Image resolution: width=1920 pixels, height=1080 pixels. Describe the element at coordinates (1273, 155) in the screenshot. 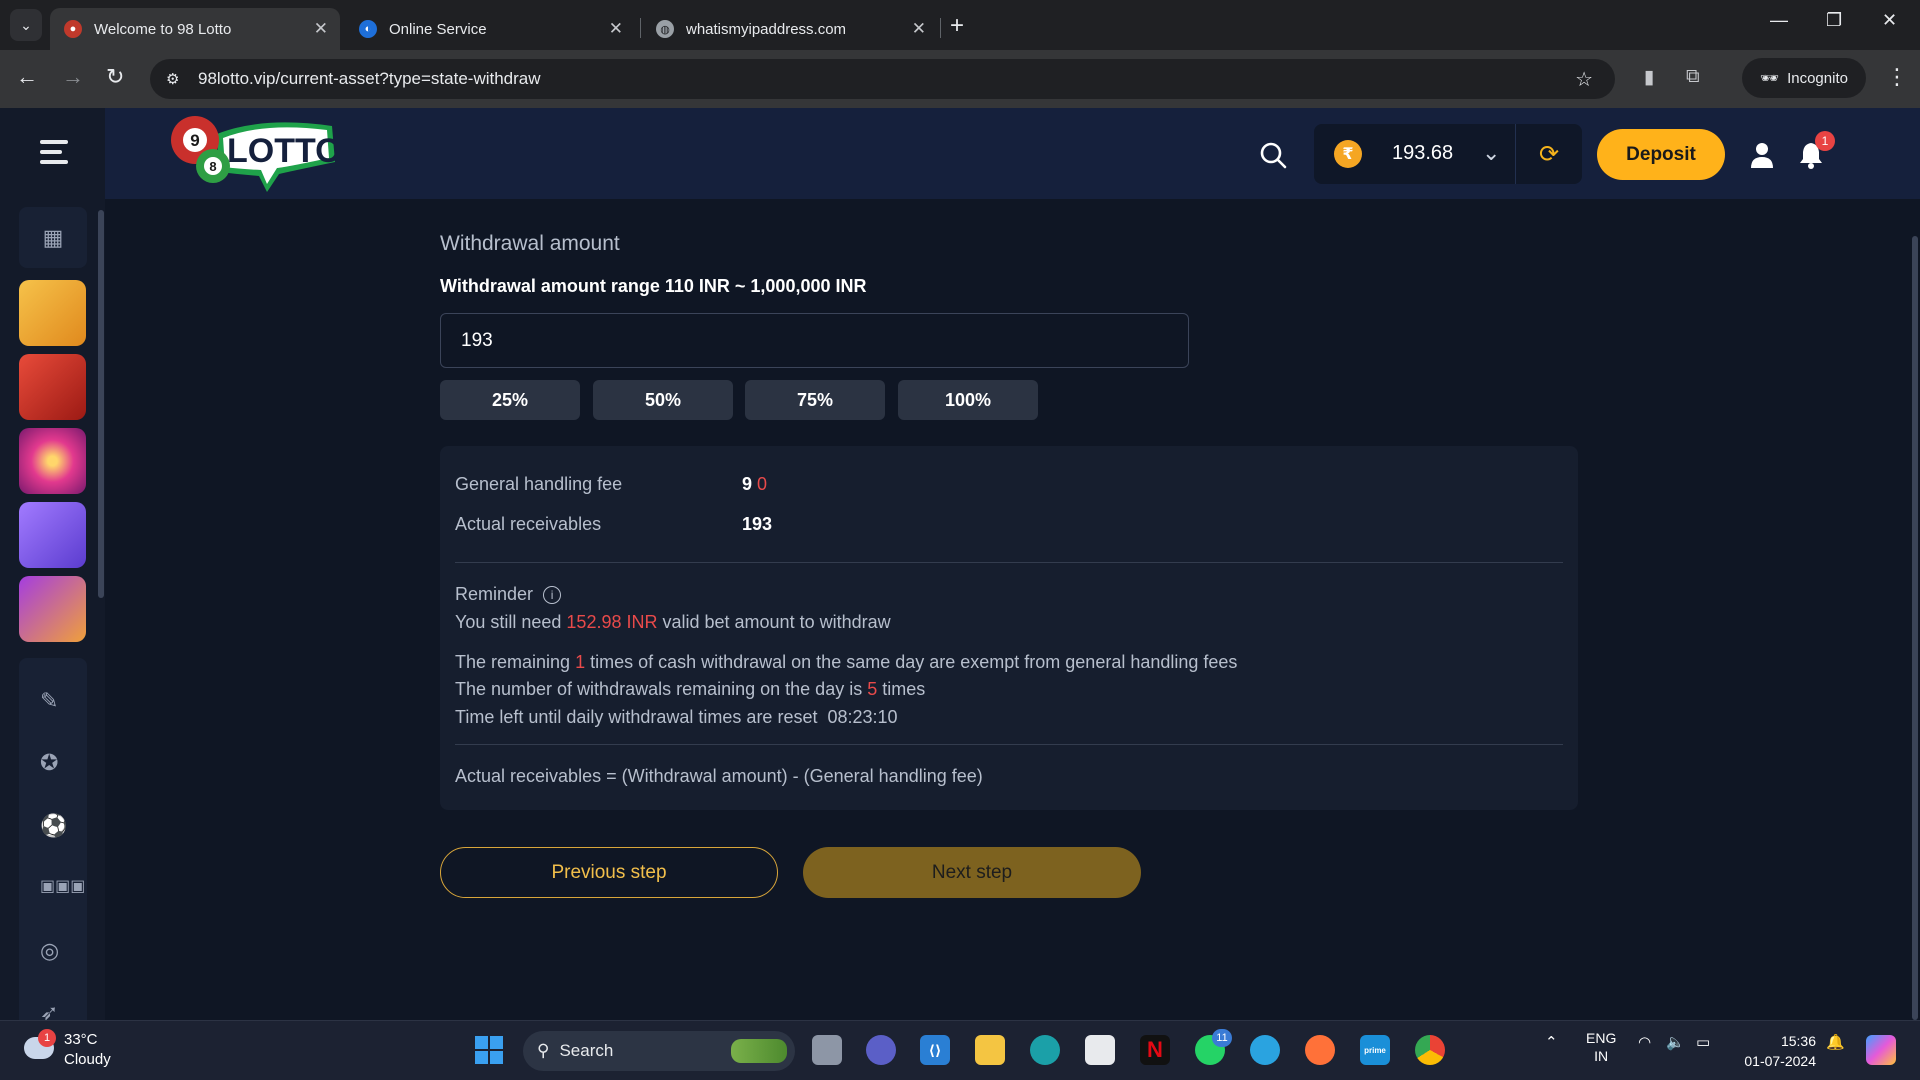

I see `search-icon` at that location.